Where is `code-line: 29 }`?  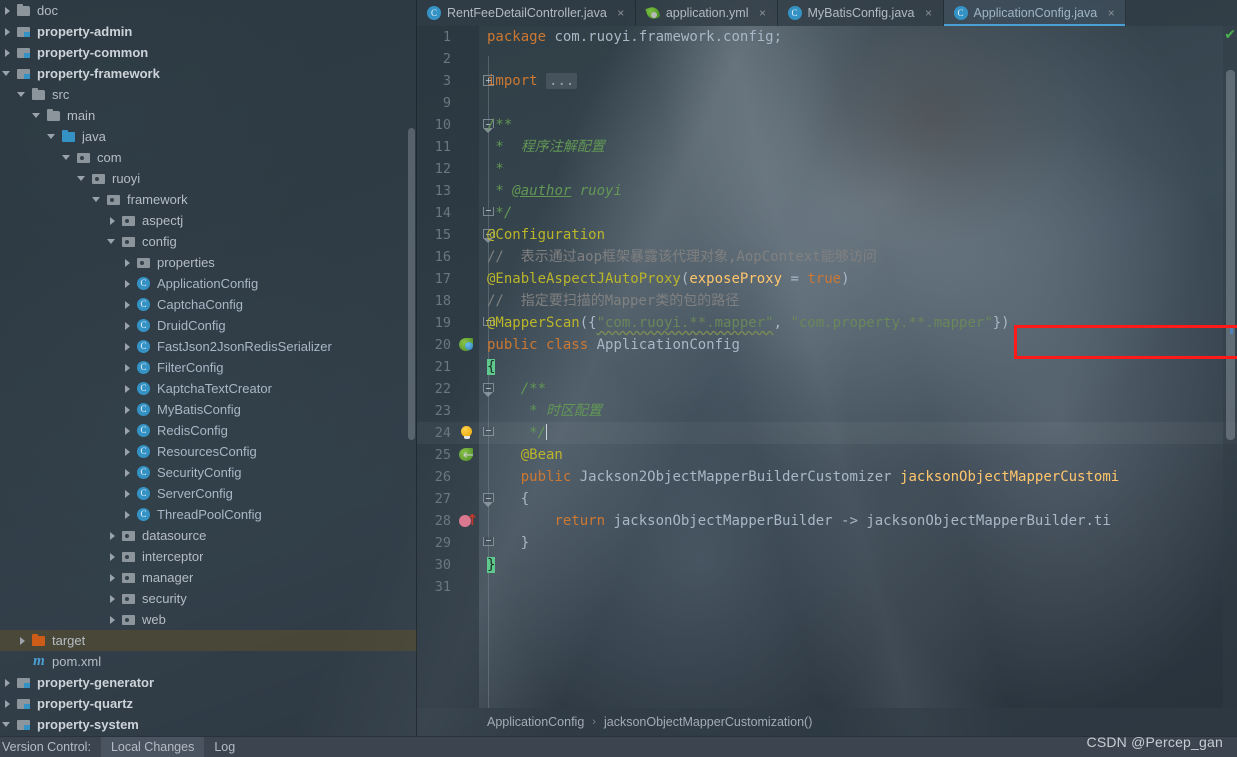 code-line: 29 } is located at coordinates (827, 543).